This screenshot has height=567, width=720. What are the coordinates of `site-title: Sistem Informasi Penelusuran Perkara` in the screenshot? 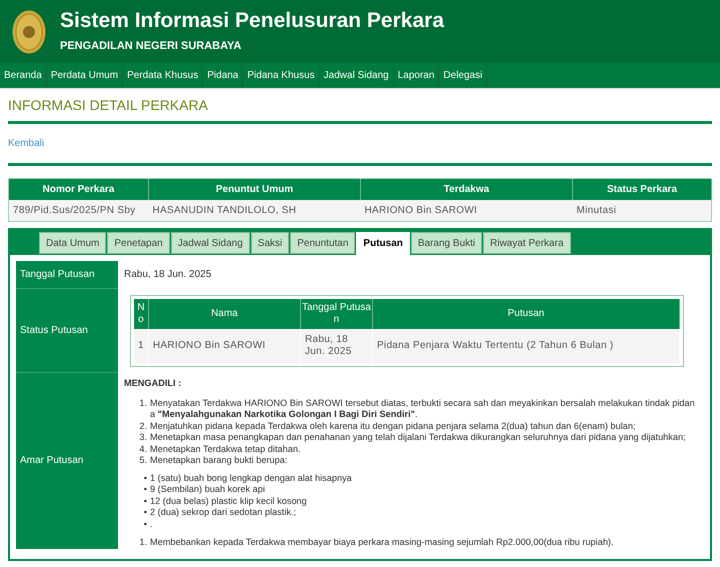 It's located at (252, 21).